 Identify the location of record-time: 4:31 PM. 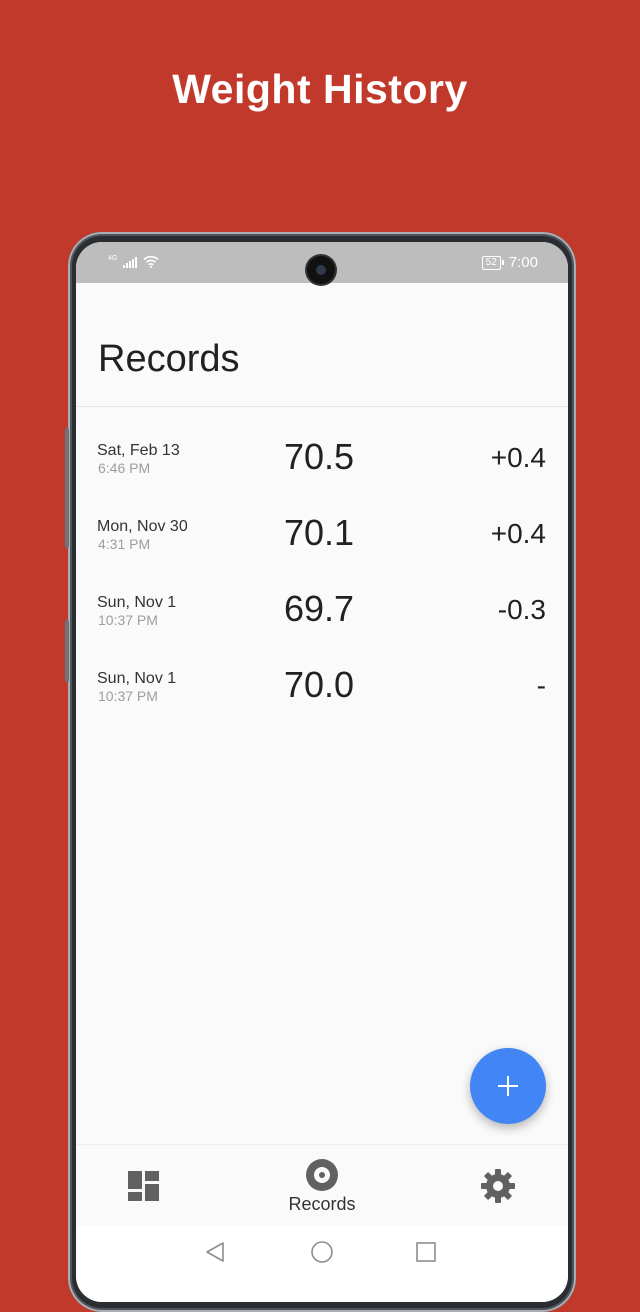
(124, 544).